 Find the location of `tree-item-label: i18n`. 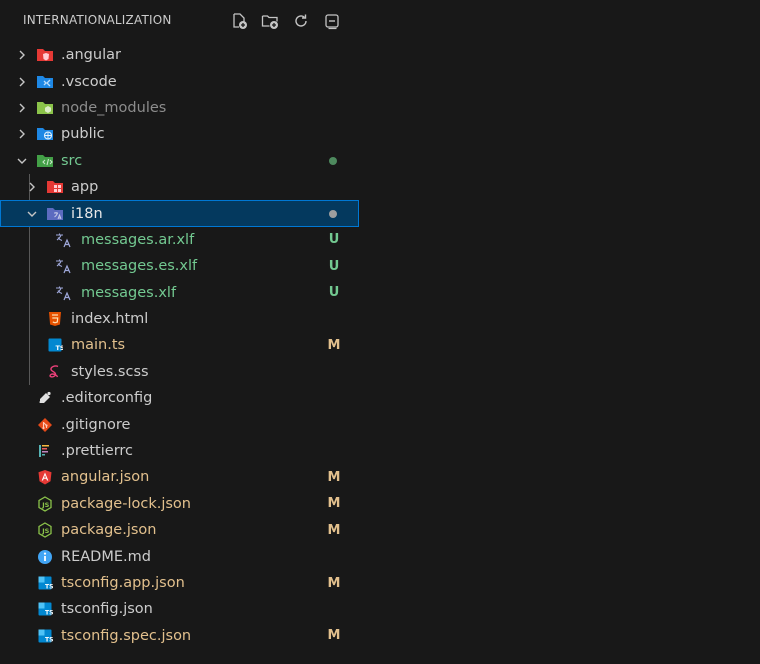

tree-item-label: i18n is located at coordinates (87, 213).